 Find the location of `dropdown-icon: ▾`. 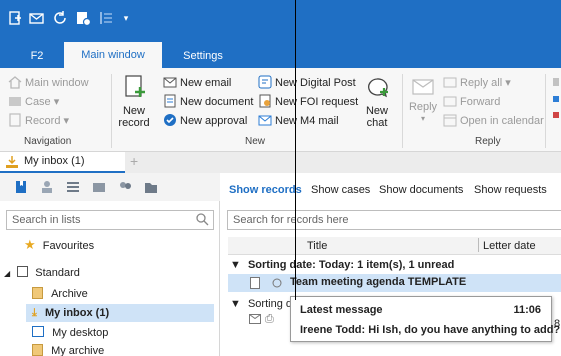

dropdown-icon: ▾ is located at coordinates (126, 18).